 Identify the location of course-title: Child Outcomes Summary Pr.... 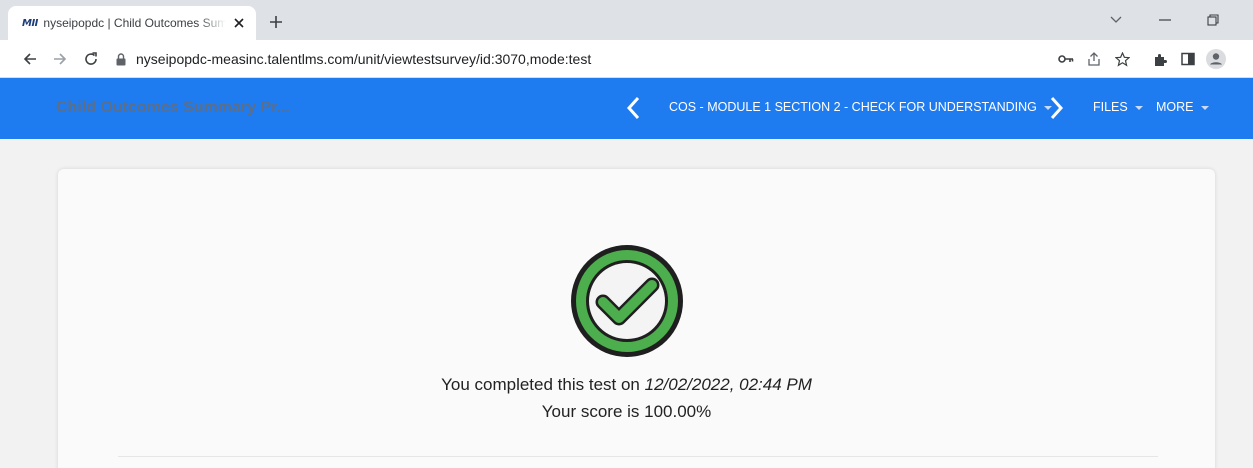
(173, 108).